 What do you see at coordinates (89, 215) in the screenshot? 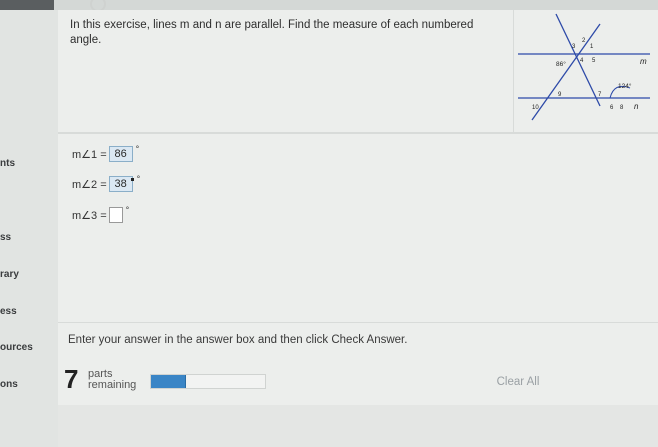
I see `answer-label-3: m∠3 =` at bounding box center [89, 215].